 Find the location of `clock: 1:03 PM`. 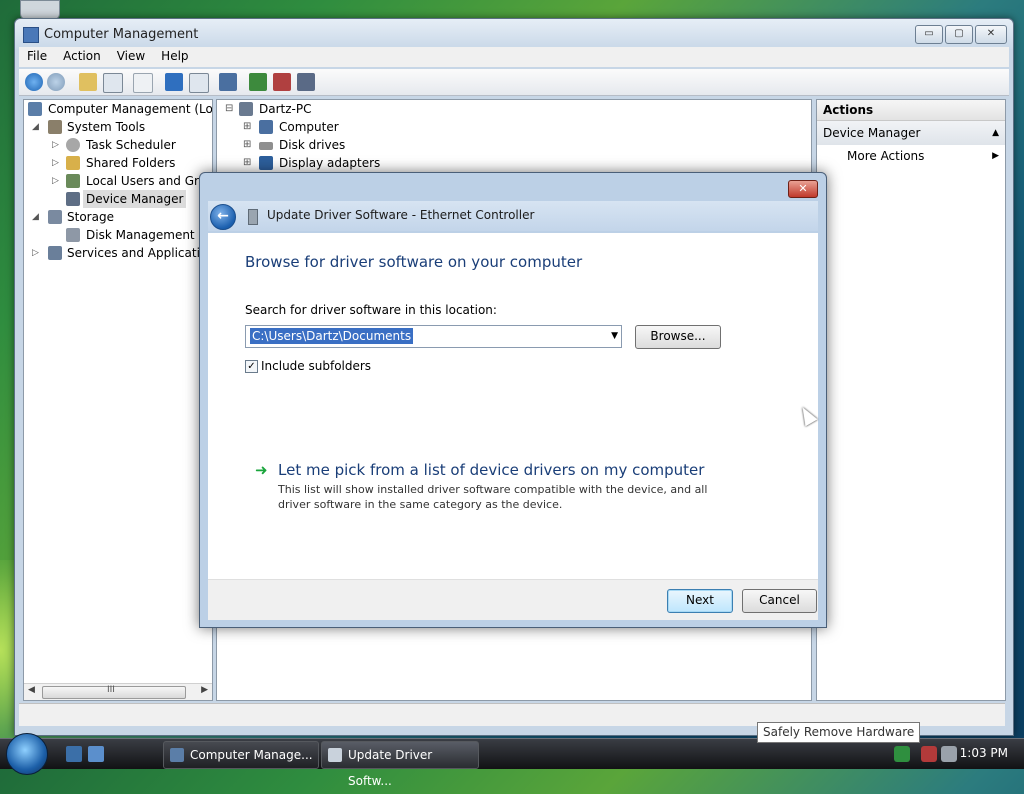

clock: 1:03 PM is located at coordinates (984, 753).